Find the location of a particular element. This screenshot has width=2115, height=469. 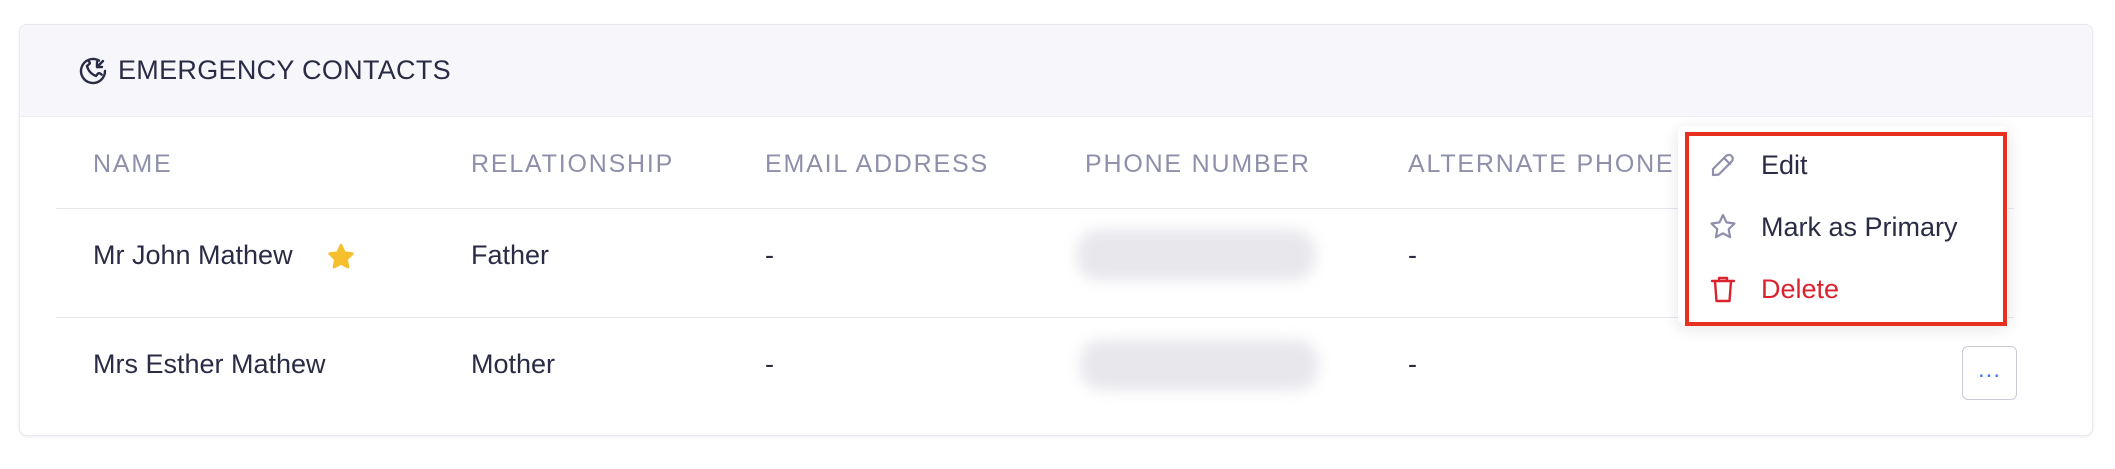

contact-relationship: Mother is located at coordinates (513, 364).